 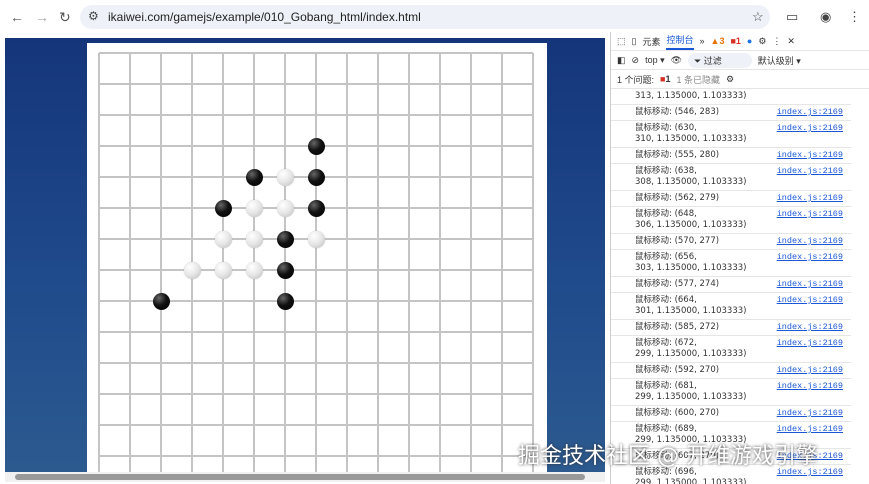 What do you see at coordinates (825, 17) in the screenshot?
I see `profile-icon: ◉` at bounding box center [825, 17].